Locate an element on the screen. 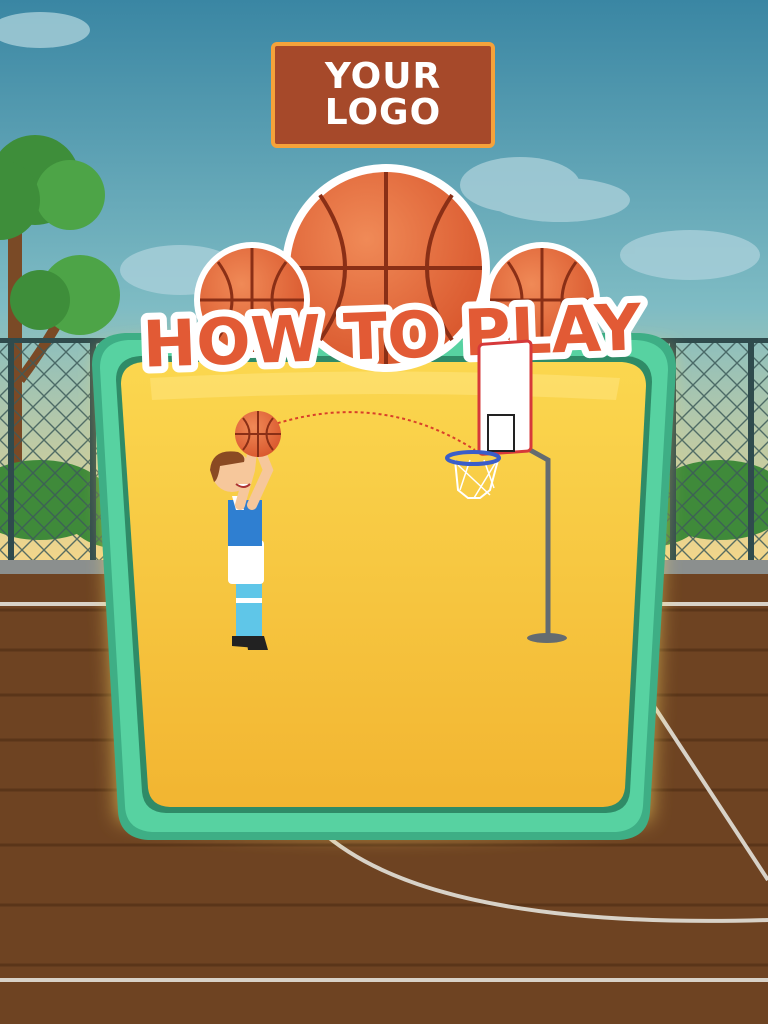 The height and width of the screenshot is (1024, 768). logo-text-line1: YOUR is located at coordinates (383, 76).